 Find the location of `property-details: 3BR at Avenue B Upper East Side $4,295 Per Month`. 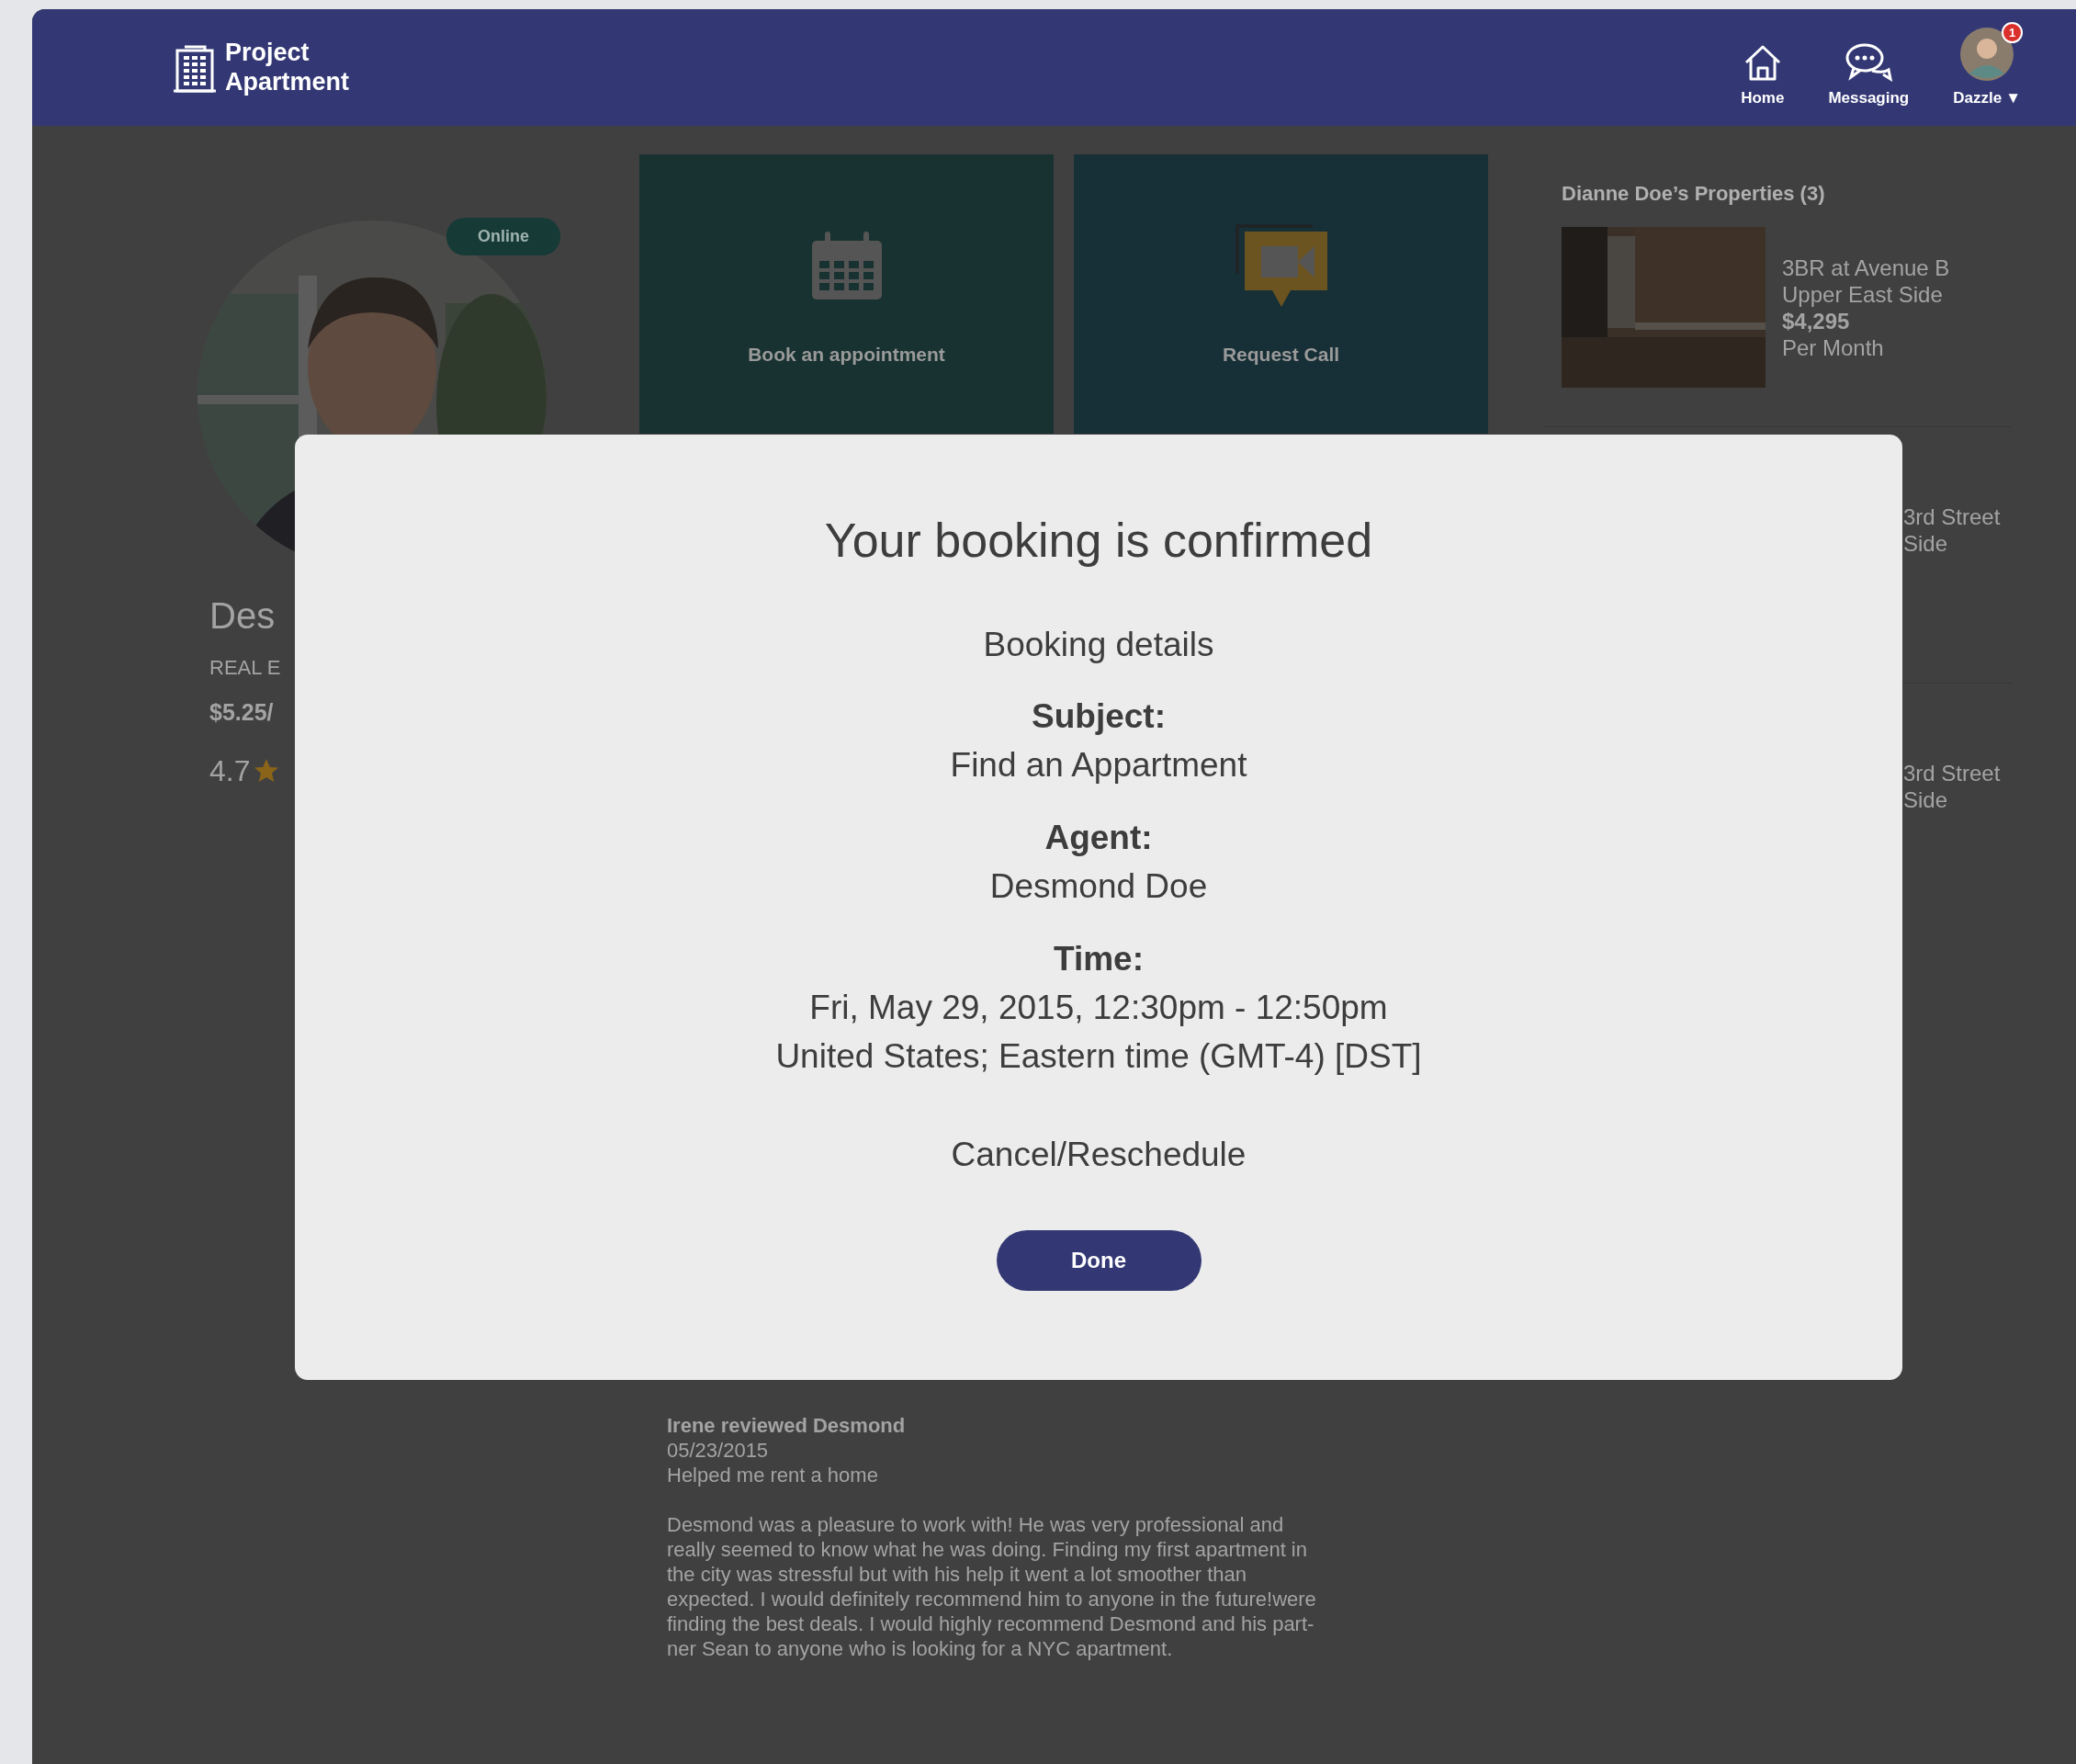

property-details: 3BR at Avenue B Upper East Side $4,295 Per Month is located at coordinates (1866, 307).